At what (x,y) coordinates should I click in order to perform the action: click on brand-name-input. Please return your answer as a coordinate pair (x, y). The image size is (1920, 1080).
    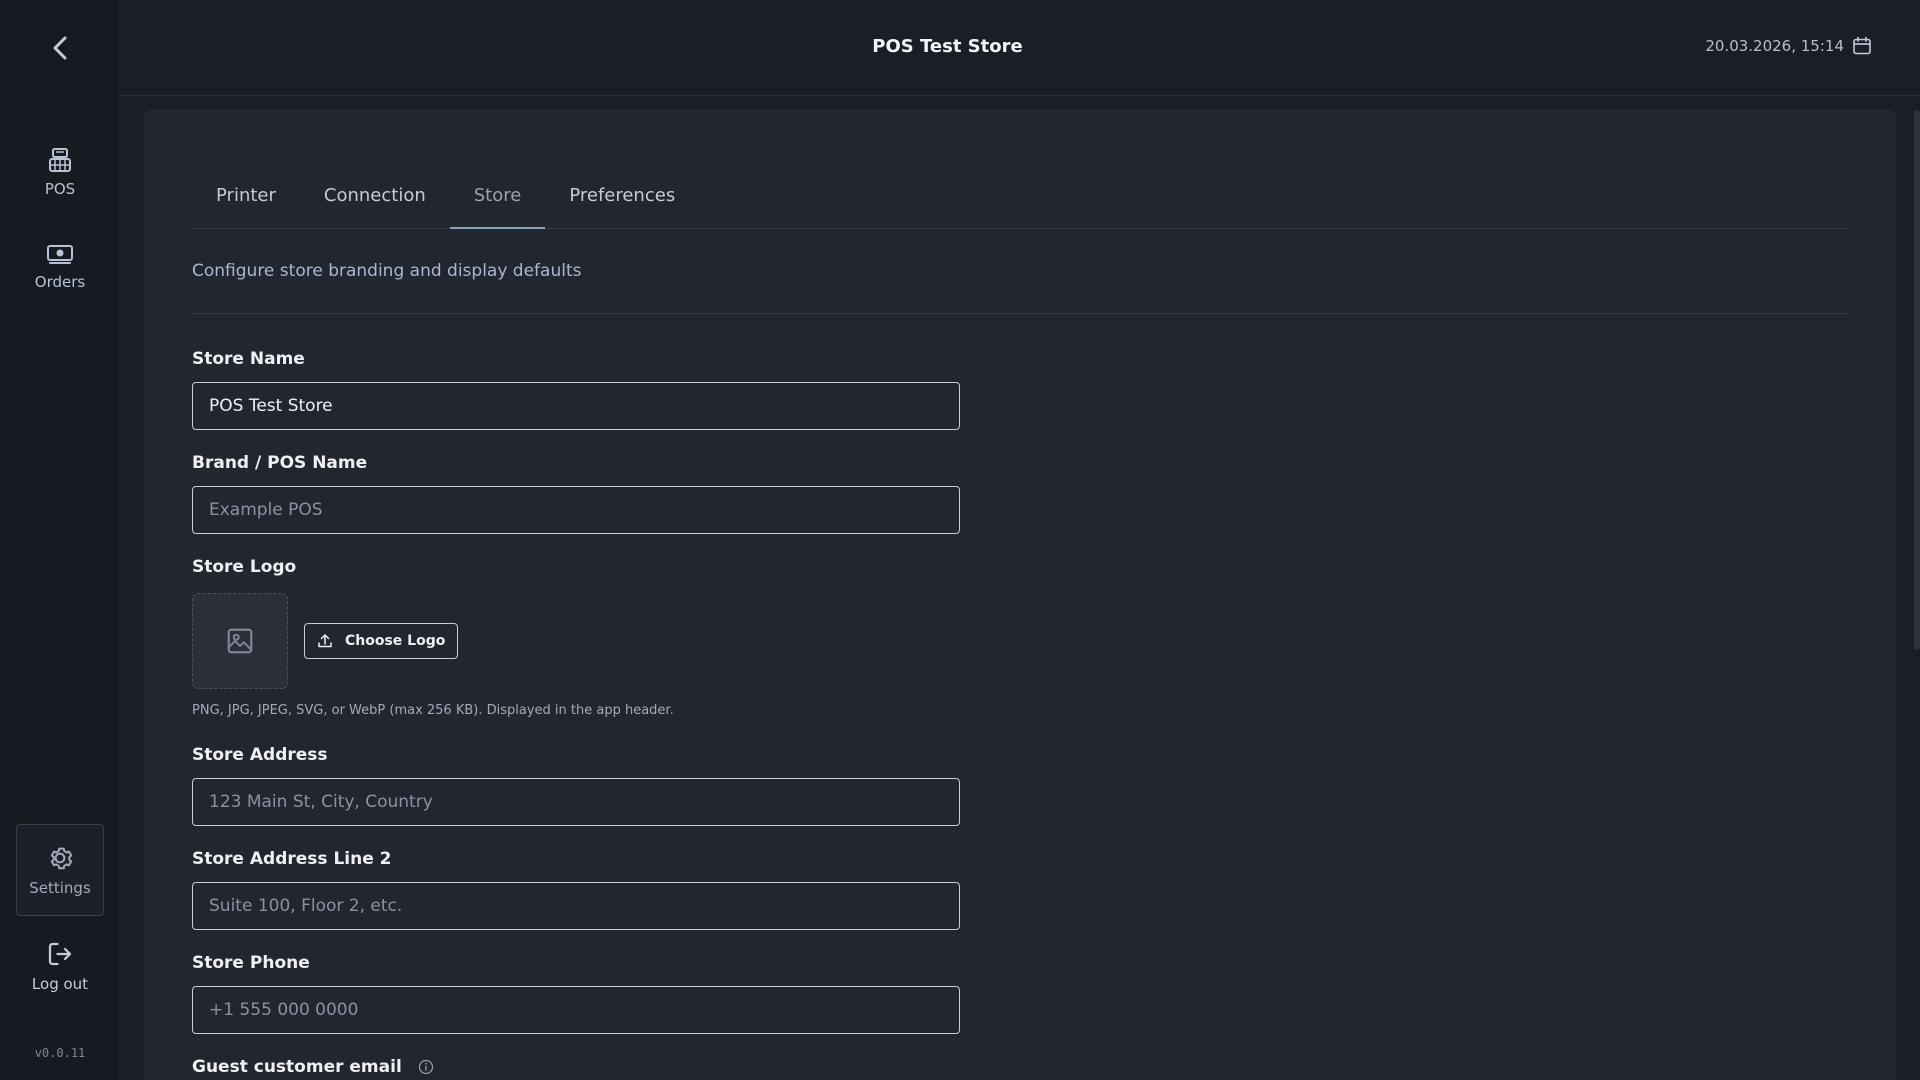
    Looking at the image, I should click on (576, 510).